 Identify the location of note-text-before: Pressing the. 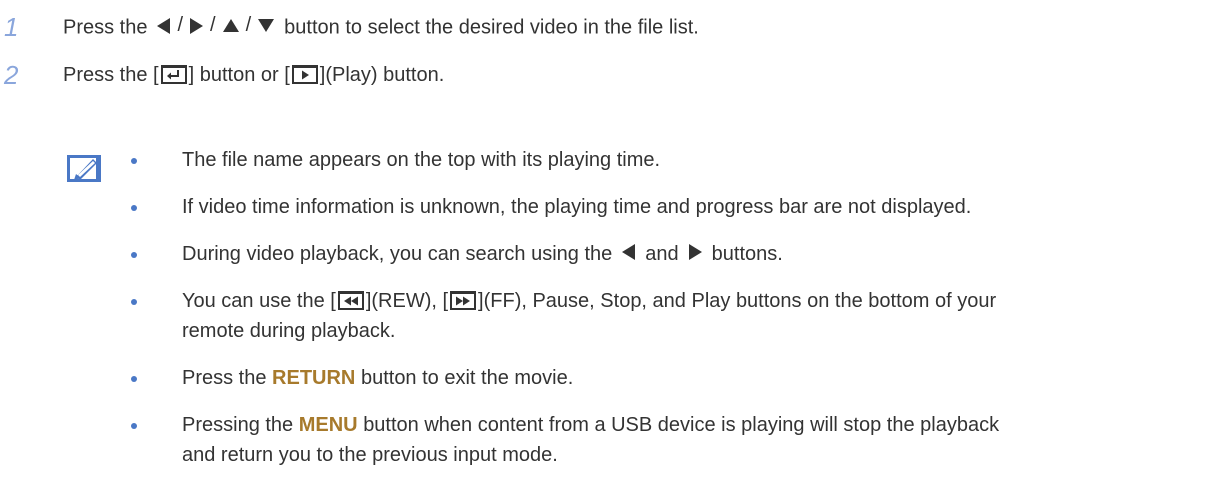
(238, 425).